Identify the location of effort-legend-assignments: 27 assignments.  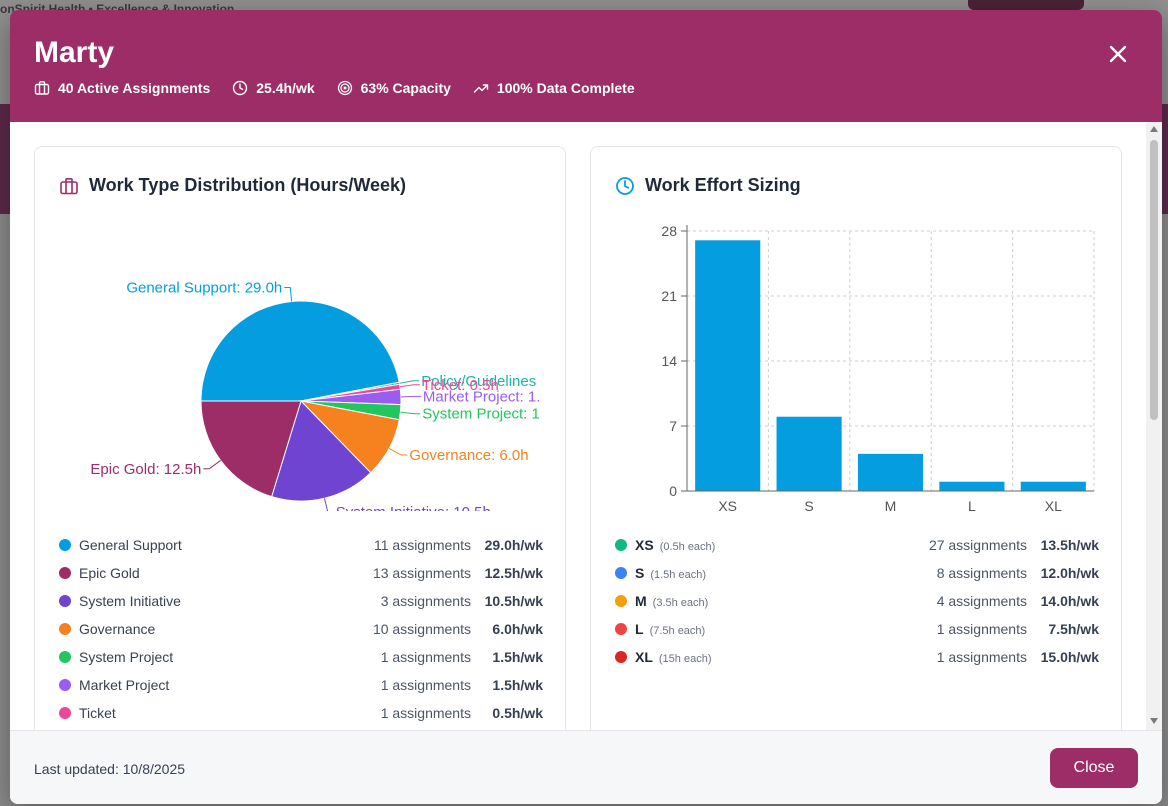
(977, 545).